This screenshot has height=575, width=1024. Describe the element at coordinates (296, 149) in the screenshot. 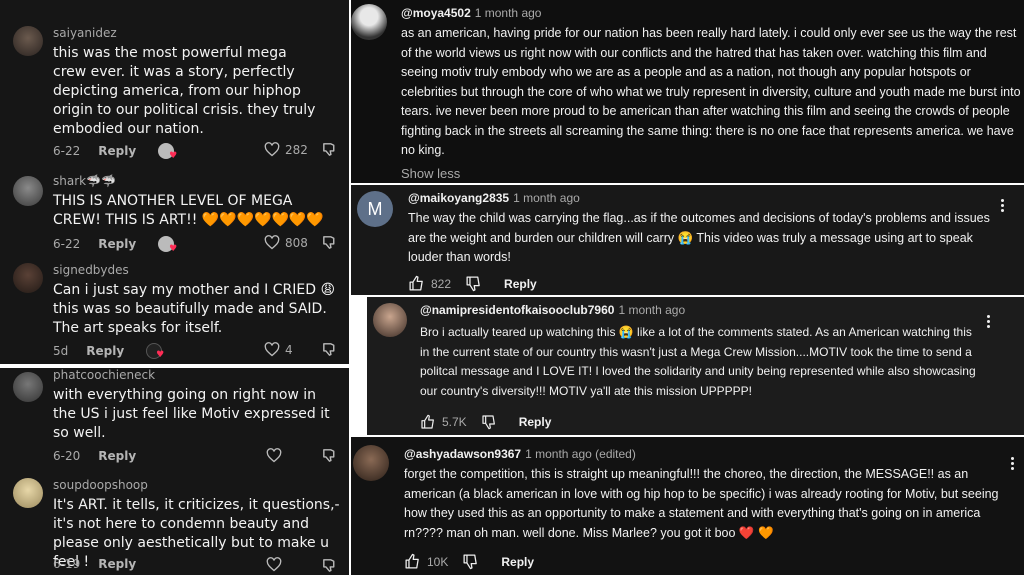

I see `like-count: 282` at that location.